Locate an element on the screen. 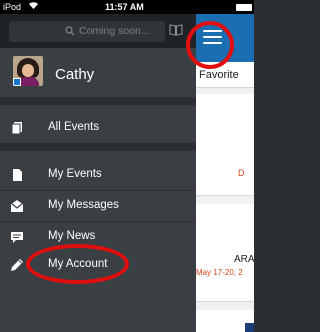 This screenshot has height=332, width=320. profile-name: Cathy is located at coordinates (75, 74).